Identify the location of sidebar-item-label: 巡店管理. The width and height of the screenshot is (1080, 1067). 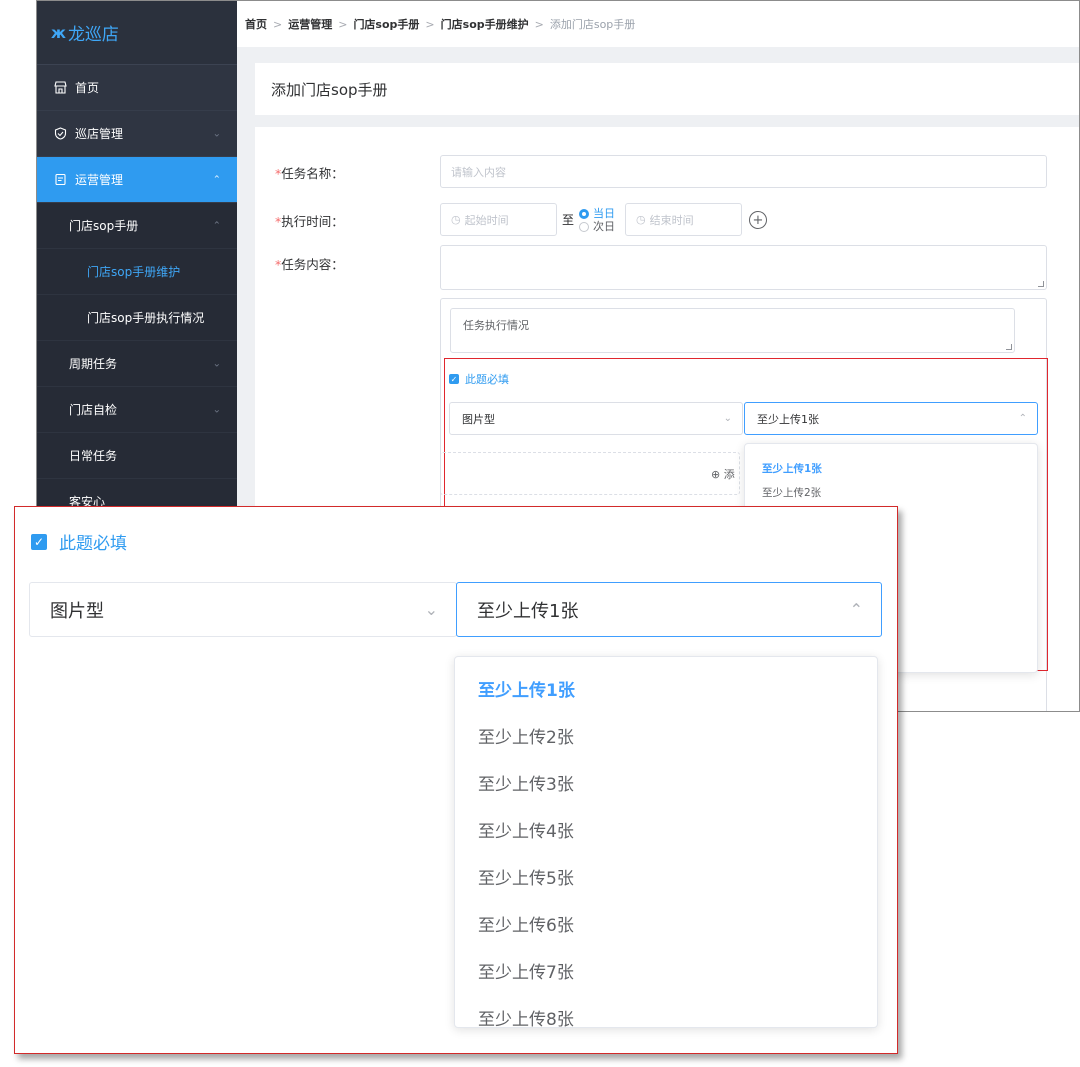
(99, 134).